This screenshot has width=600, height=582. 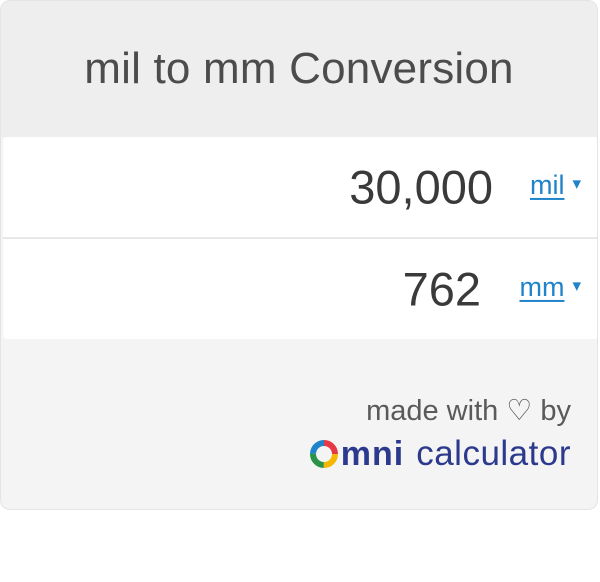 I want to click on omni-logo-icon, so click(x=323, y=454).